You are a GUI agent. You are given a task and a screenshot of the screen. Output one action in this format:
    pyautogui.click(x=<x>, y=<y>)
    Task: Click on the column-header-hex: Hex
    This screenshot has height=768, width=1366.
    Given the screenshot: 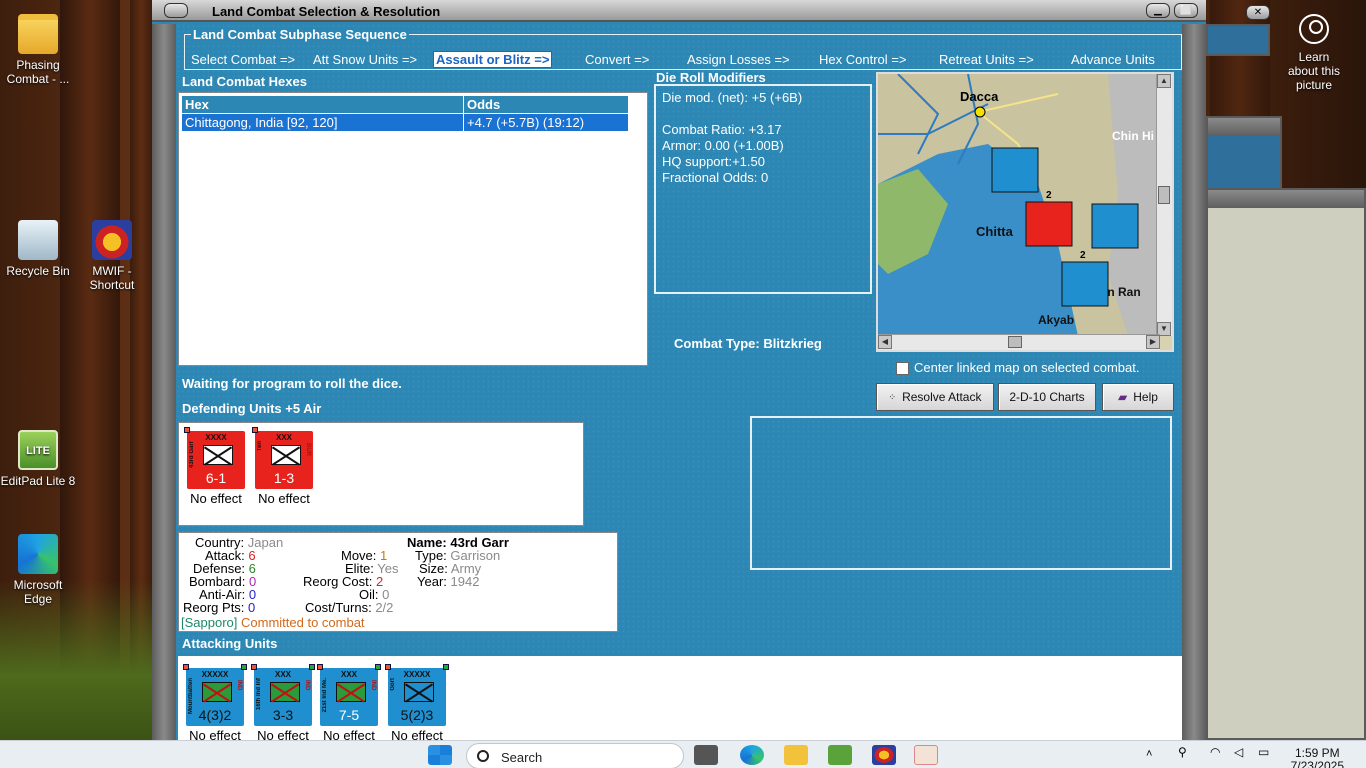 What is the action you would take?
    pyautogui.click(x=322, y=104)
    